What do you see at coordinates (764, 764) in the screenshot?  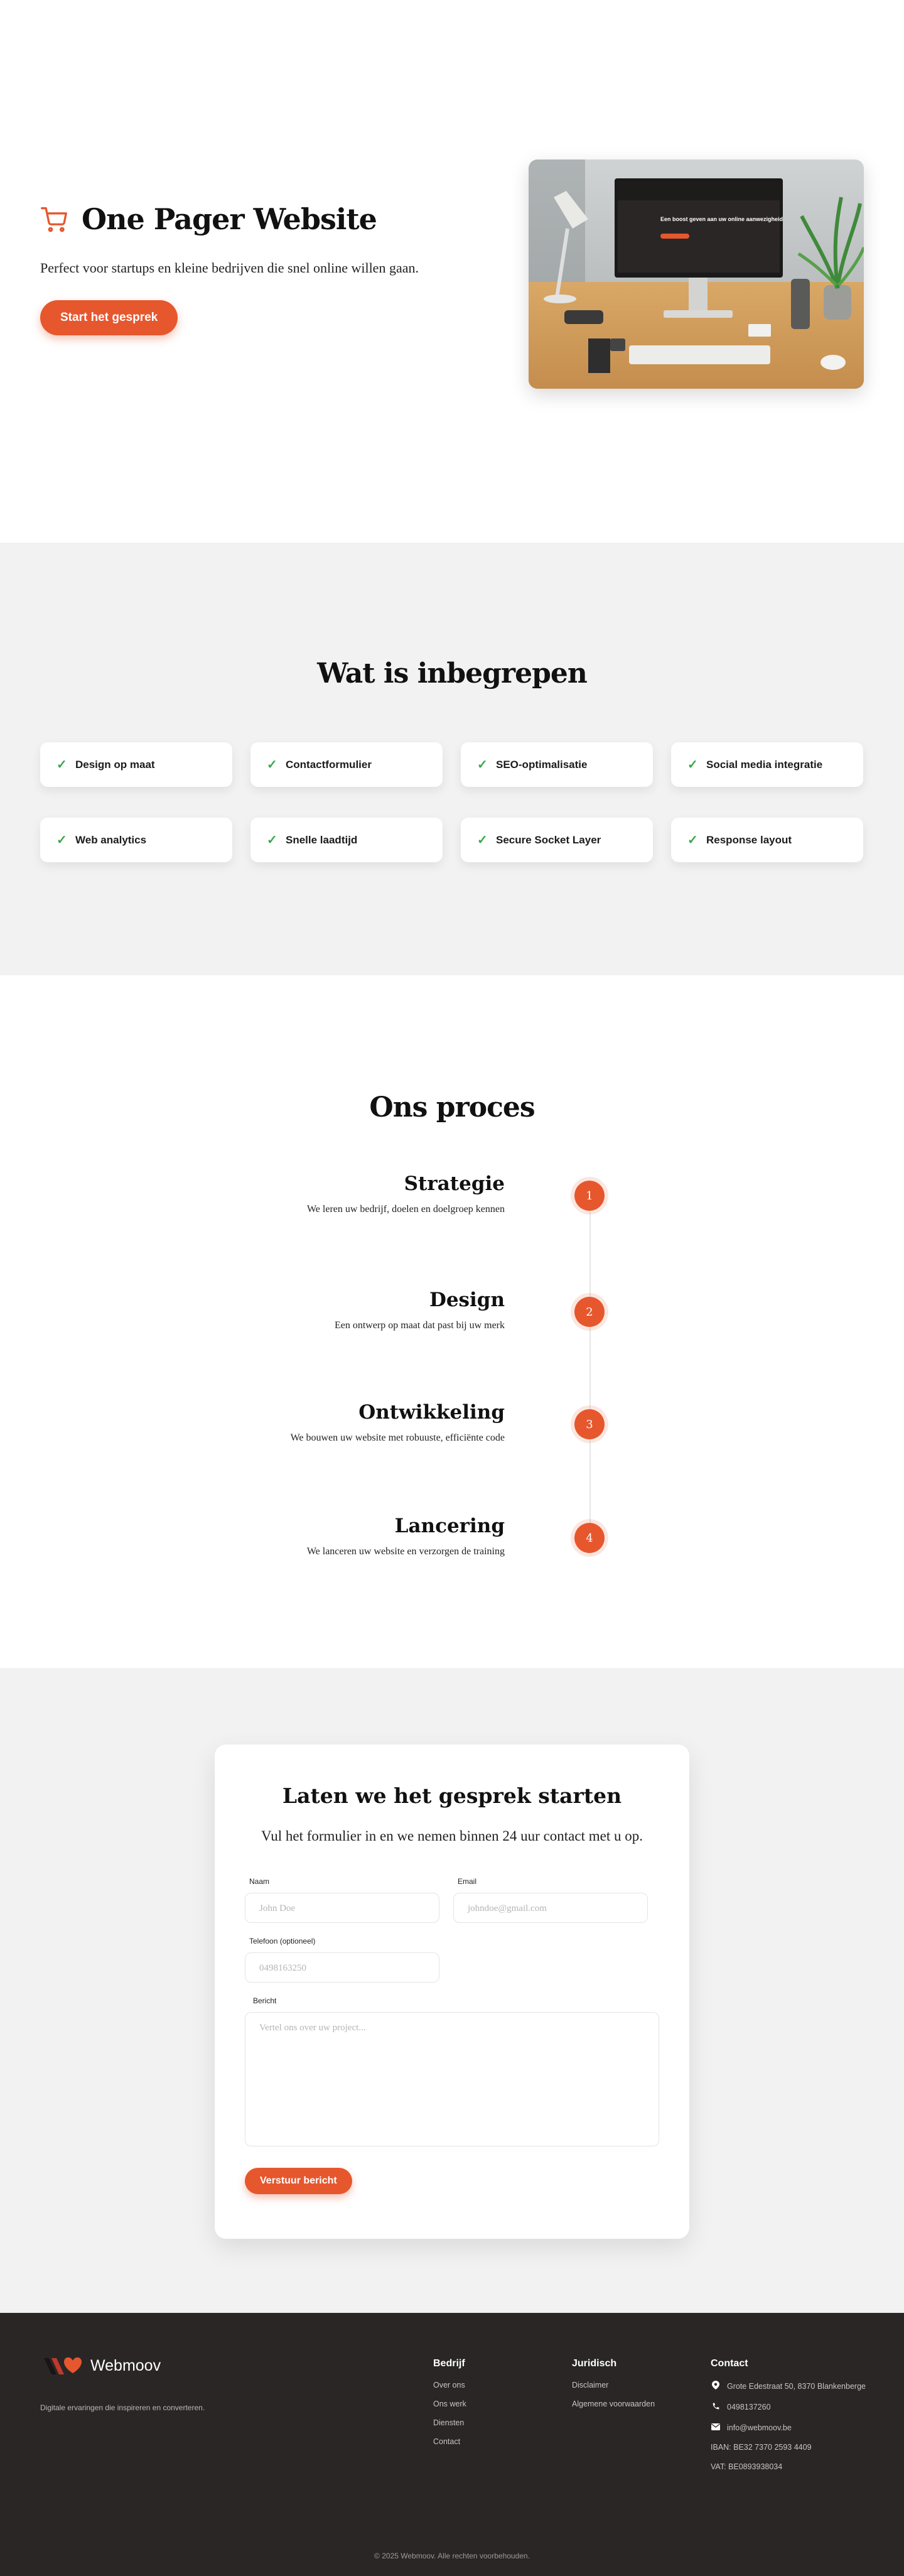 I see `feature-label: Social media integratie` at bounding box center [764, 764].